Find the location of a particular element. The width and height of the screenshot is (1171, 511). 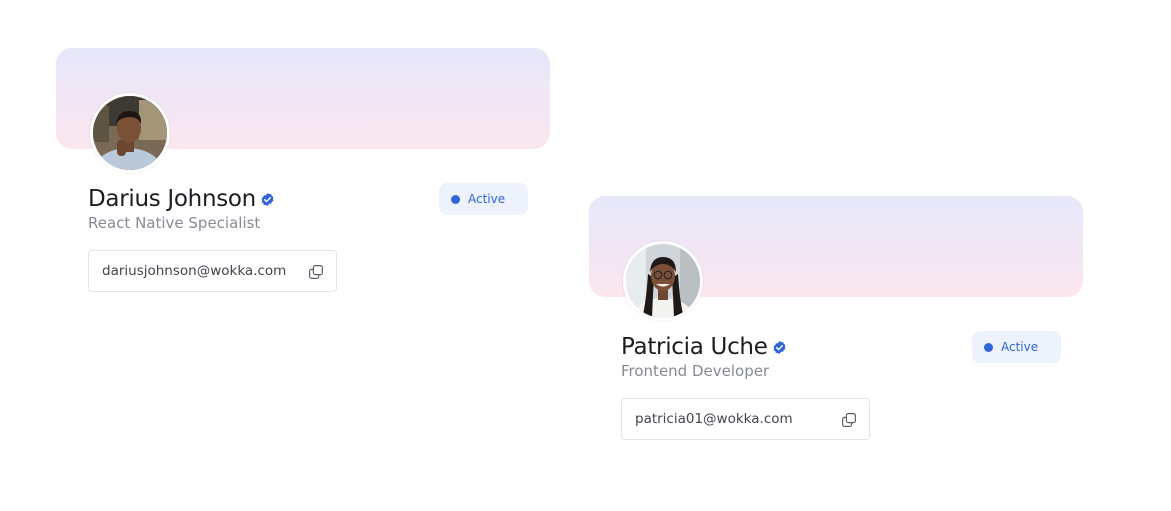

email-text: dariusjohnson@wokka.com is located at coordinates (194, 271).